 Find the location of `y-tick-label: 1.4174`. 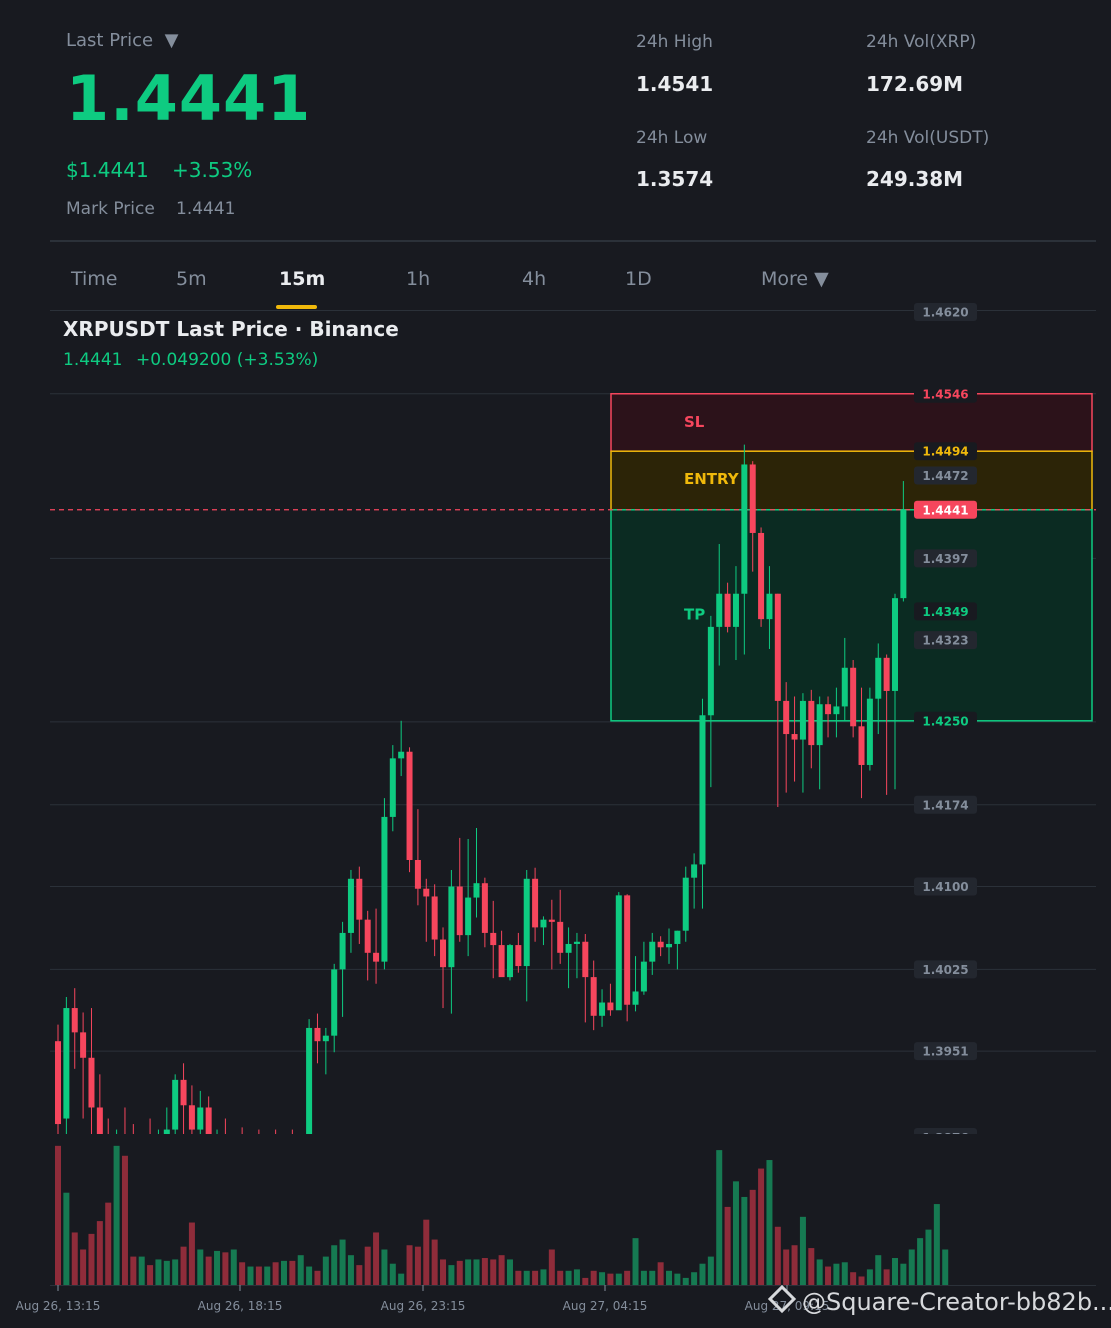

y-tick-label: 1.4174 is located at coordinates (945, 805).